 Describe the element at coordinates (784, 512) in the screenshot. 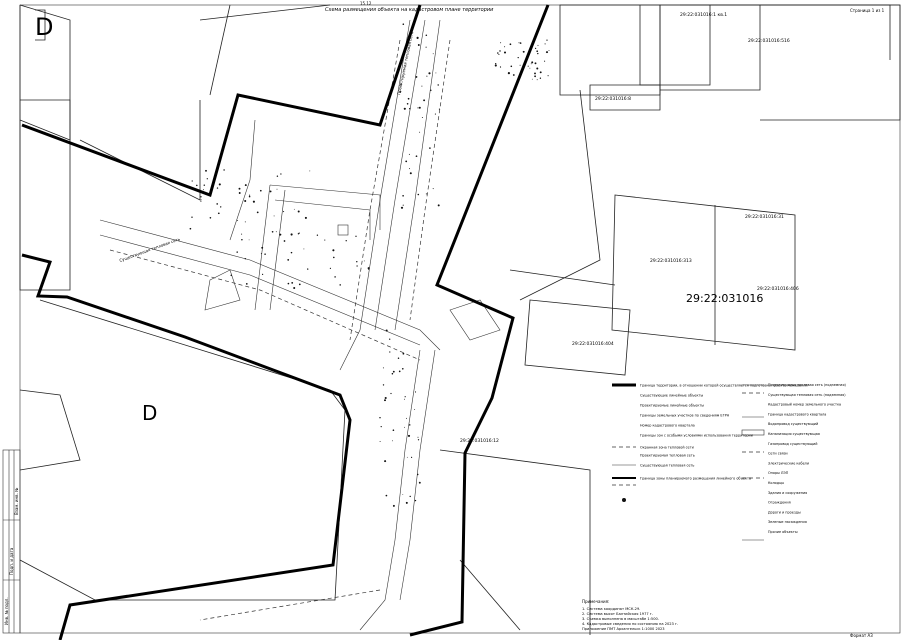

I see `legend-right-item: Дороги и проезды` at that location.